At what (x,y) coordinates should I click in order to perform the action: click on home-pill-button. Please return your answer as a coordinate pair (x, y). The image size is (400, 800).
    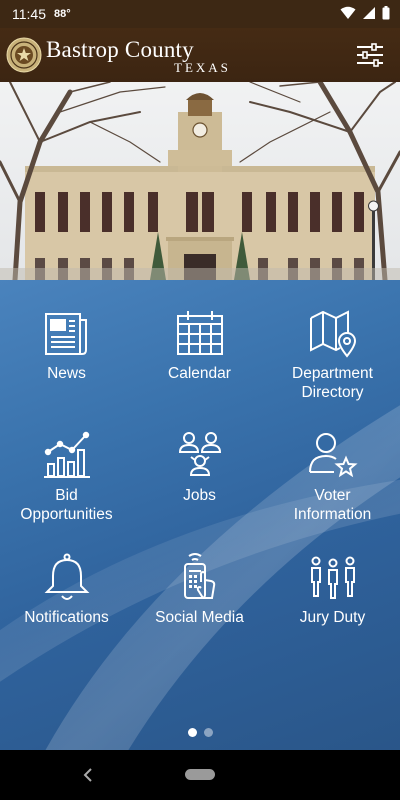
    Looking at the image, I should click on (200, 774).